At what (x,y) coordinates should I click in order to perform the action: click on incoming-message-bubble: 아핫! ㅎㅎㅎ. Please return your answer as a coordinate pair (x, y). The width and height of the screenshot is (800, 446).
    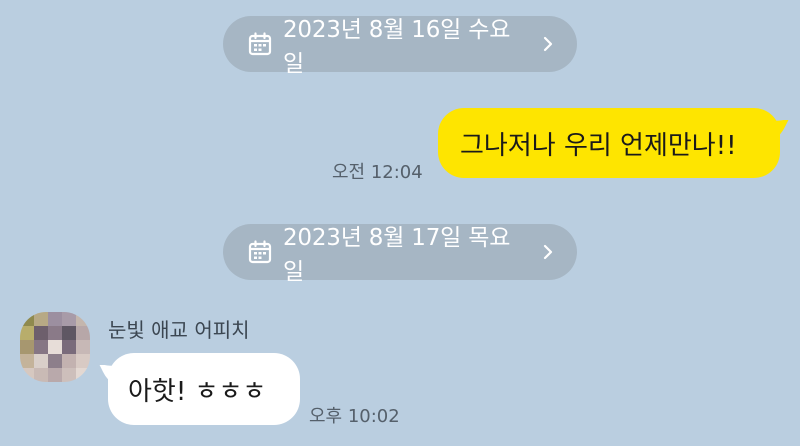
    Looking at the image, I should click on (199, 389).